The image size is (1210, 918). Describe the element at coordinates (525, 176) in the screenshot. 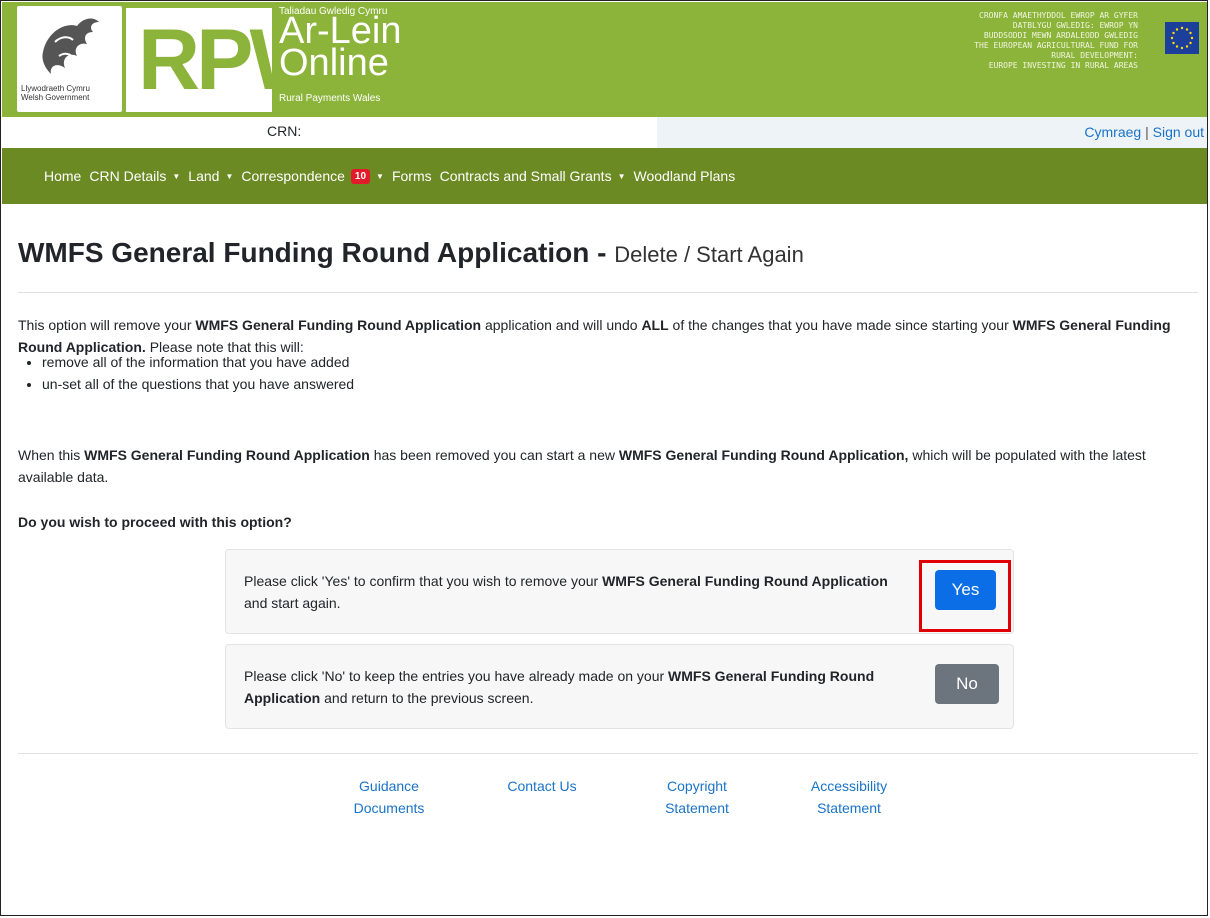

I see `nav-item-label: Contracts and Small Grants` at that location.